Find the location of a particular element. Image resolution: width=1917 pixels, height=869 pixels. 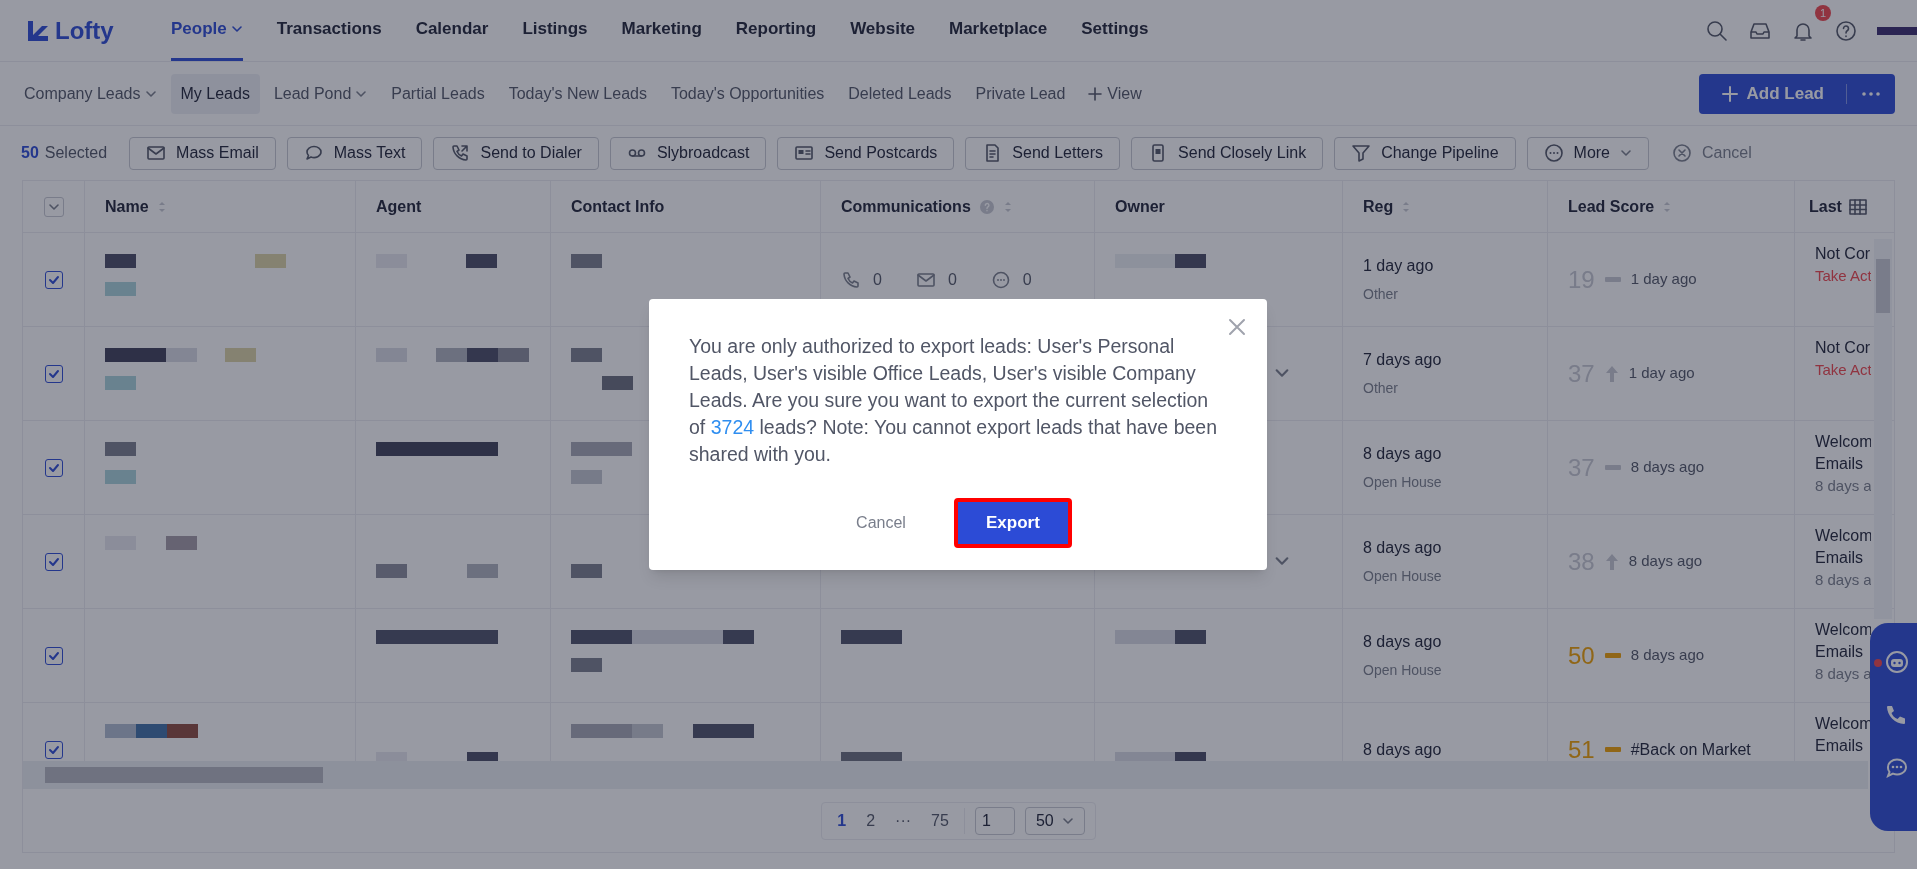

horizontal-scrollbar is located at coordinates (945, 775).